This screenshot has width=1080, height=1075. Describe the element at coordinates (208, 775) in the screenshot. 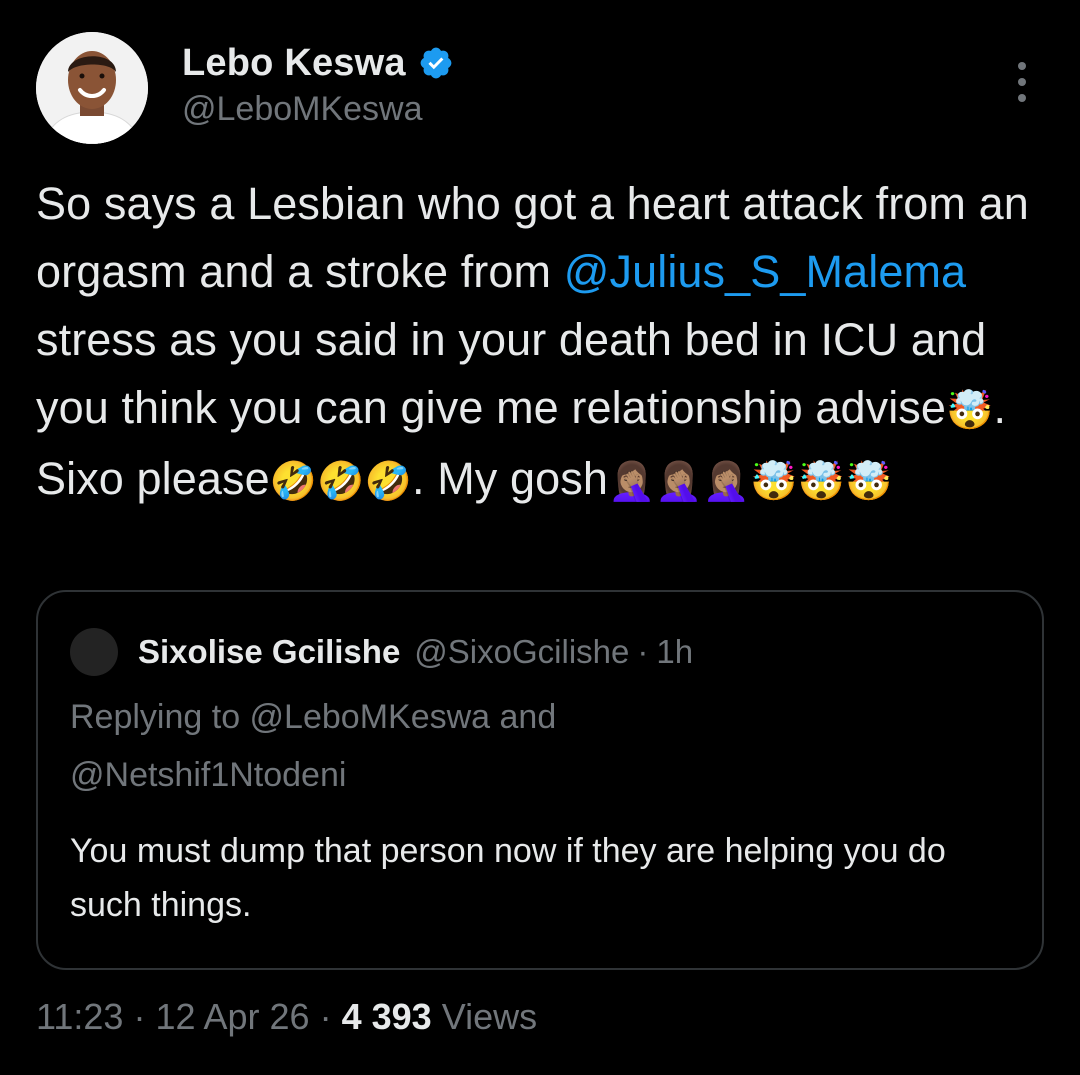

I see `replying-to-line-2: @Netshif1Ntodeni` at that location.